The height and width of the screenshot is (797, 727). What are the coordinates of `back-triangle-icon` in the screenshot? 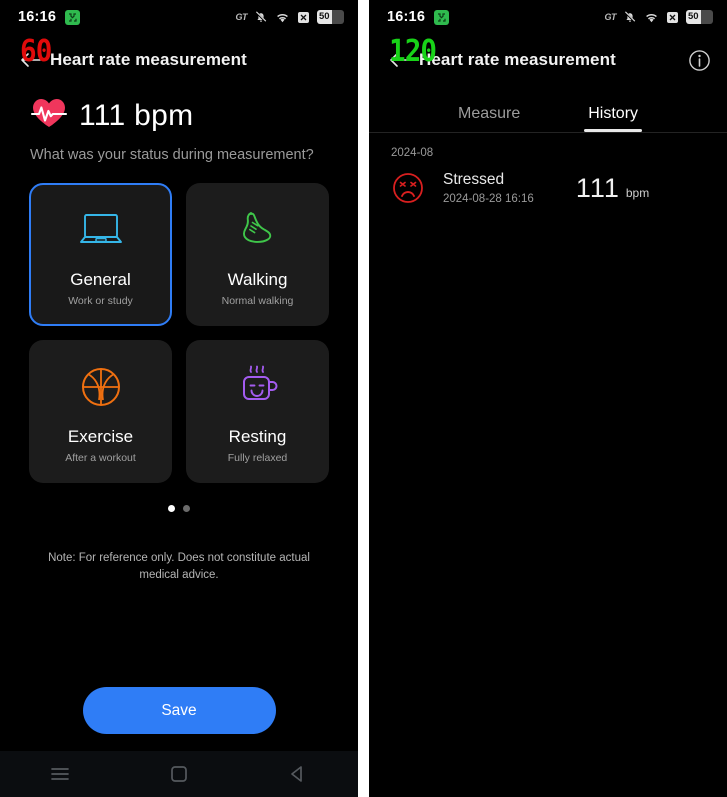 It's located at (298, 774).